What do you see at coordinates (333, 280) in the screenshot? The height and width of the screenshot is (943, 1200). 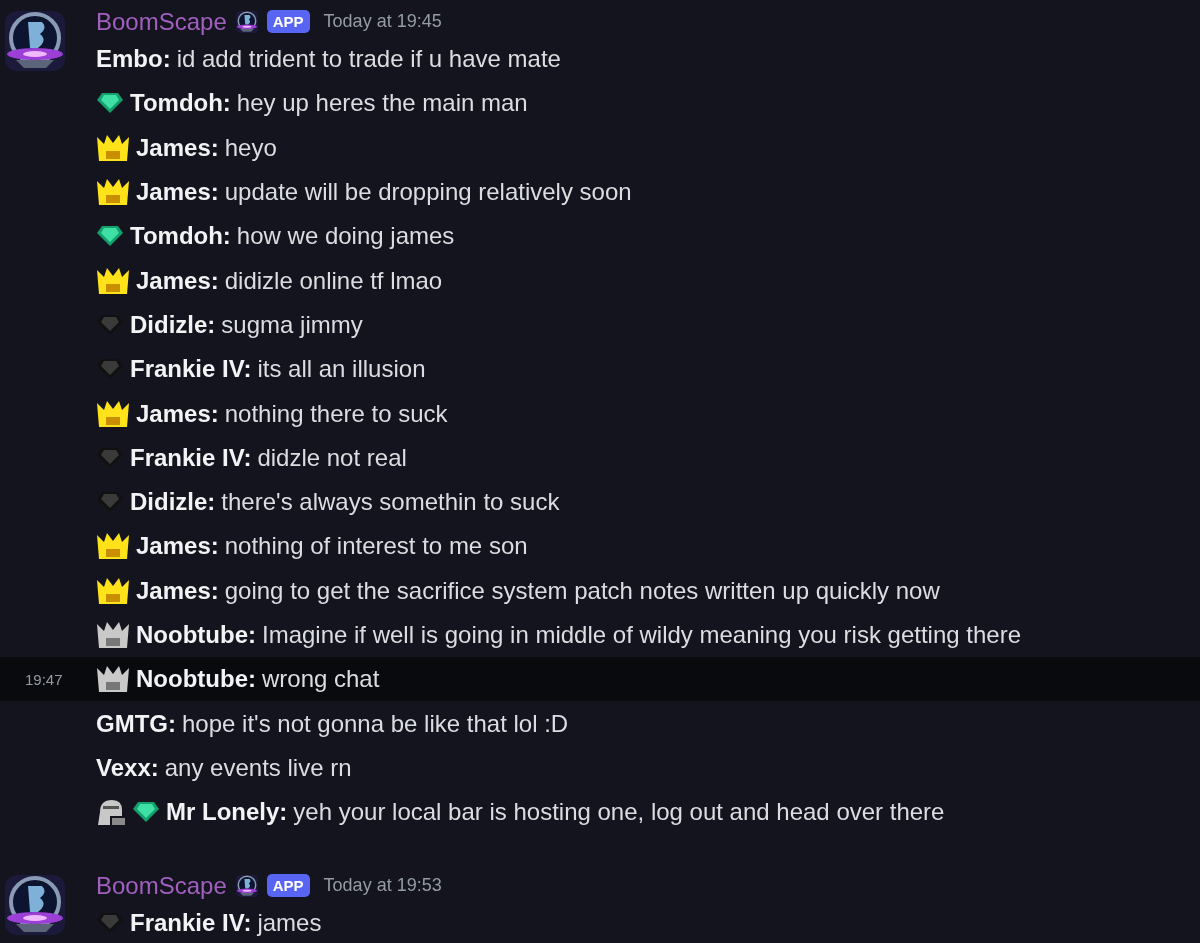 I see `message-text: didizle online tf lmao` at bounding box center [333, 280].